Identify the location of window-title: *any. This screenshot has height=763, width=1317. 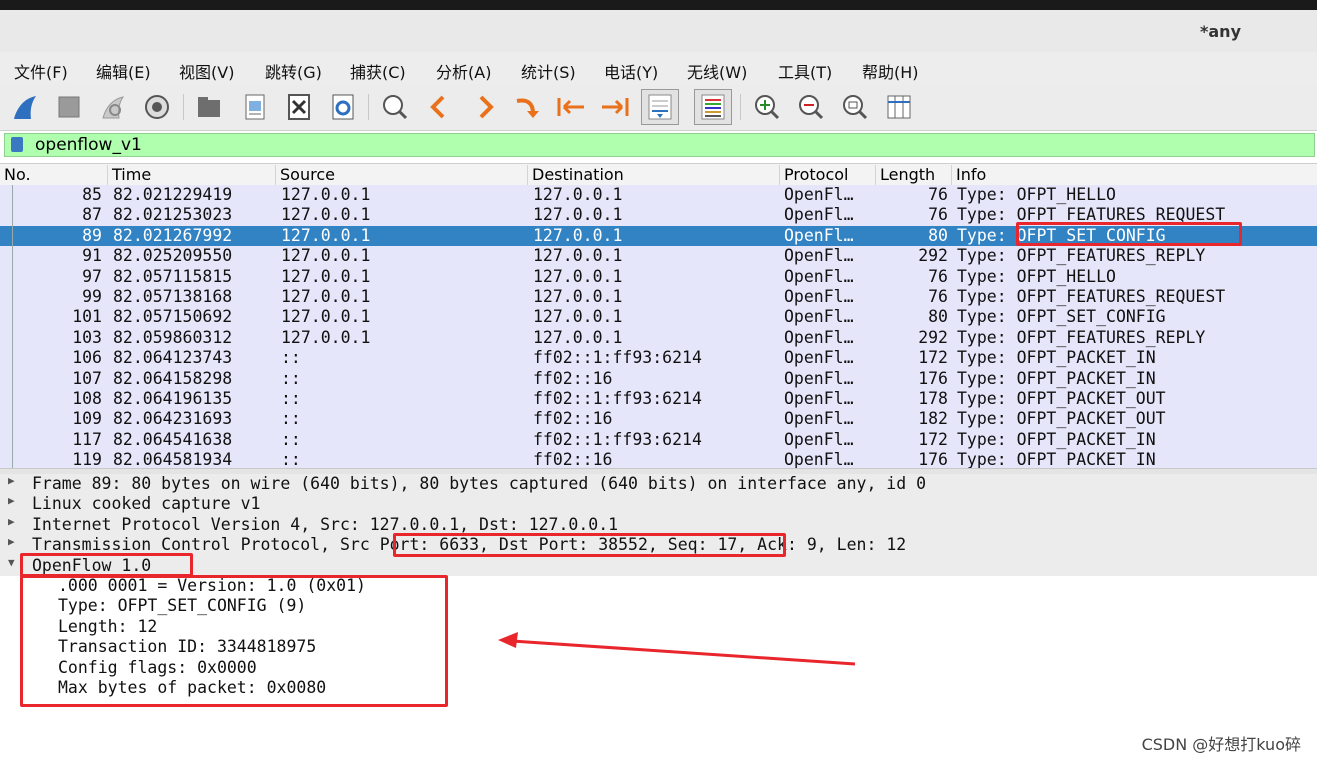
(1220, 31).